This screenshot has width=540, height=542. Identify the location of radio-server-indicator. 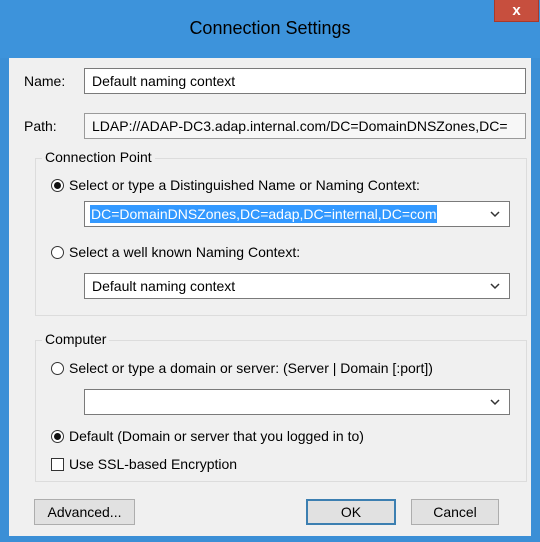
(57, 368).